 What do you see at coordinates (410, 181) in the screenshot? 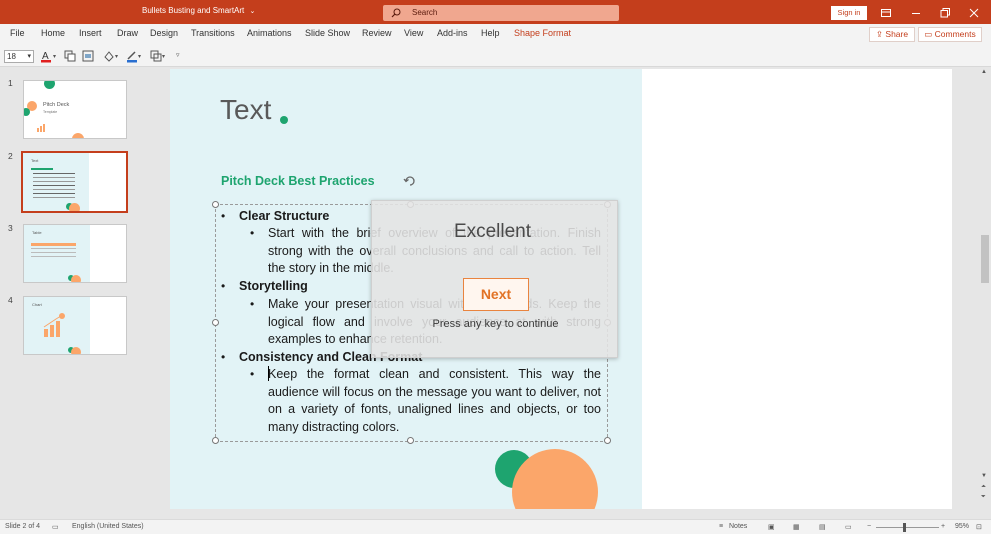
I see `rotate-handle-icon` at bounding box center [410, 181].